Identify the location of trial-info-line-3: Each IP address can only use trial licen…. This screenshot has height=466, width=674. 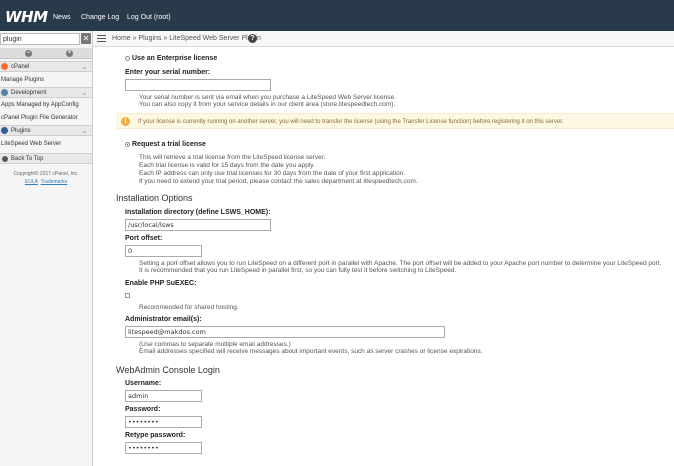
(272, 173).